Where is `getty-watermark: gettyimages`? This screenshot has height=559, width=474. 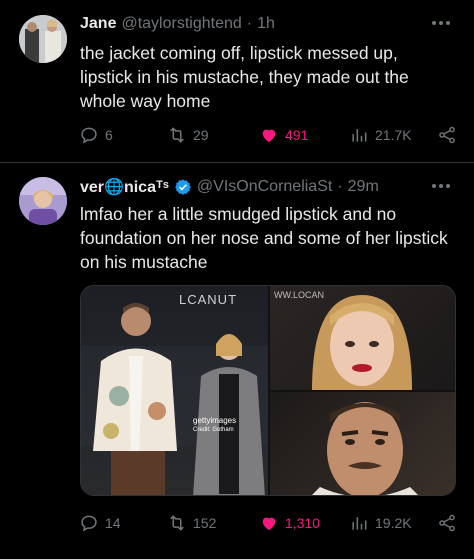
getty-watermark: gettyimages is located at coordinates (215, 420).